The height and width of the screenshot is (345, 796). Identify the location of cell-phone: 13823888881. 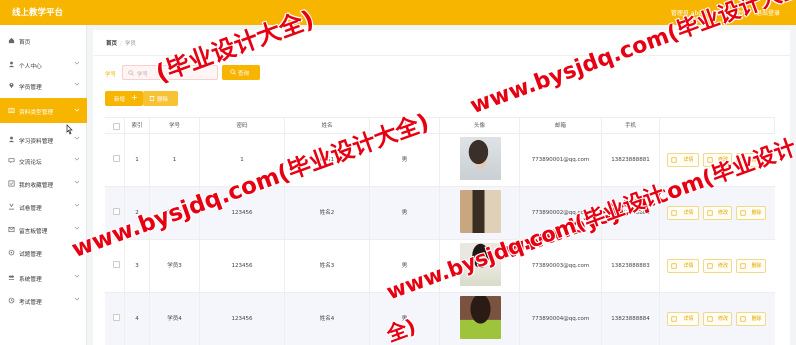
(631, 160).